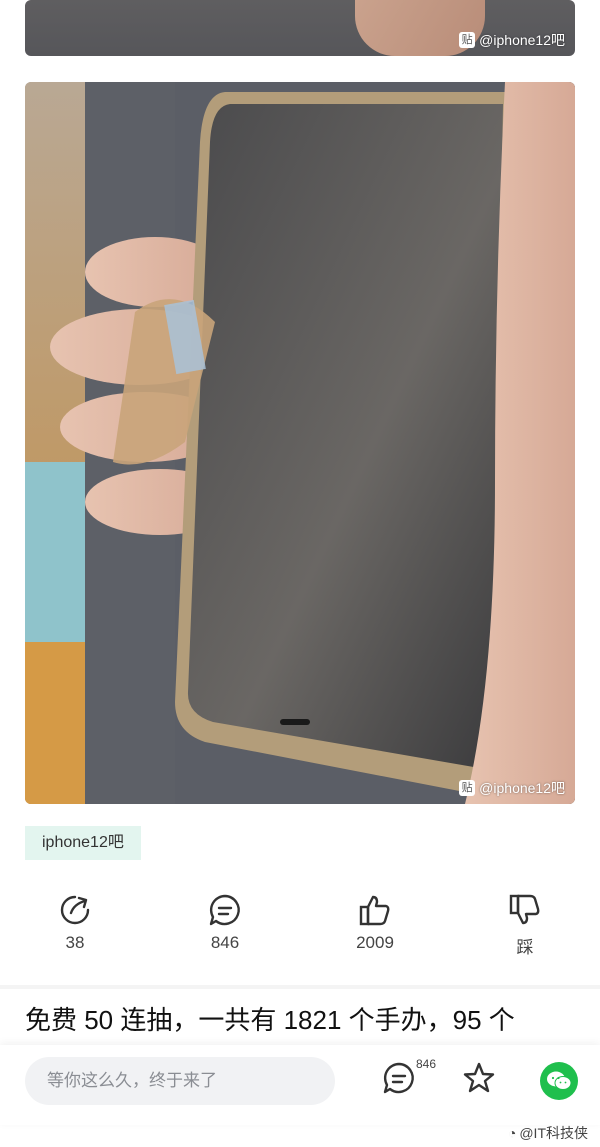  I want to click on weibo-icon: ◔, so click(512, 1133).